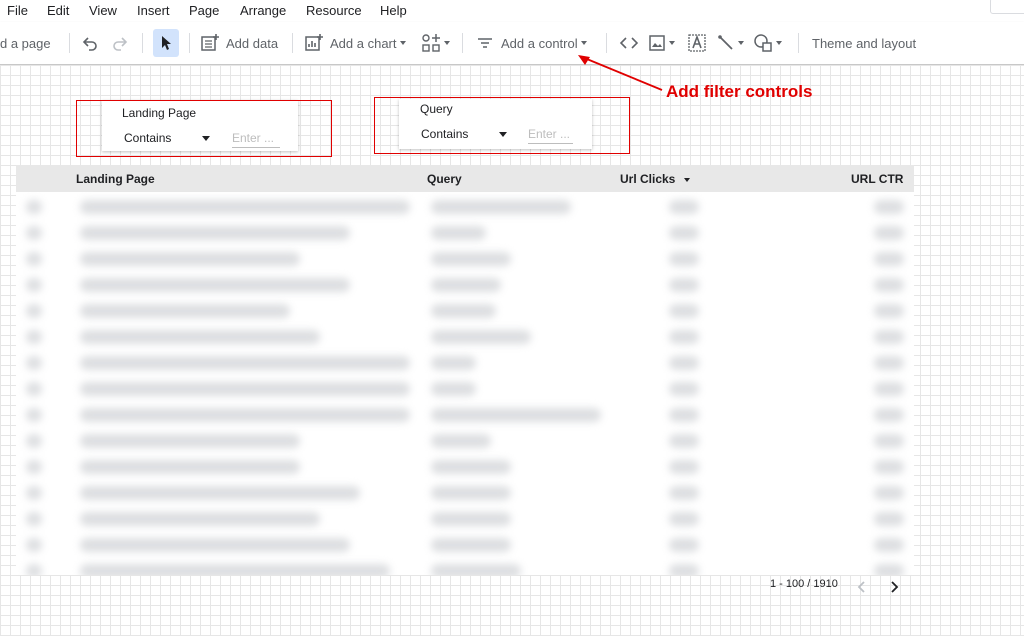 Image resolution: width=1024 pixels, height=636 pixels. Describe the element at coordinates (263, 10) in the screenshot. I see `menu-arrange: Arrange` at that location.